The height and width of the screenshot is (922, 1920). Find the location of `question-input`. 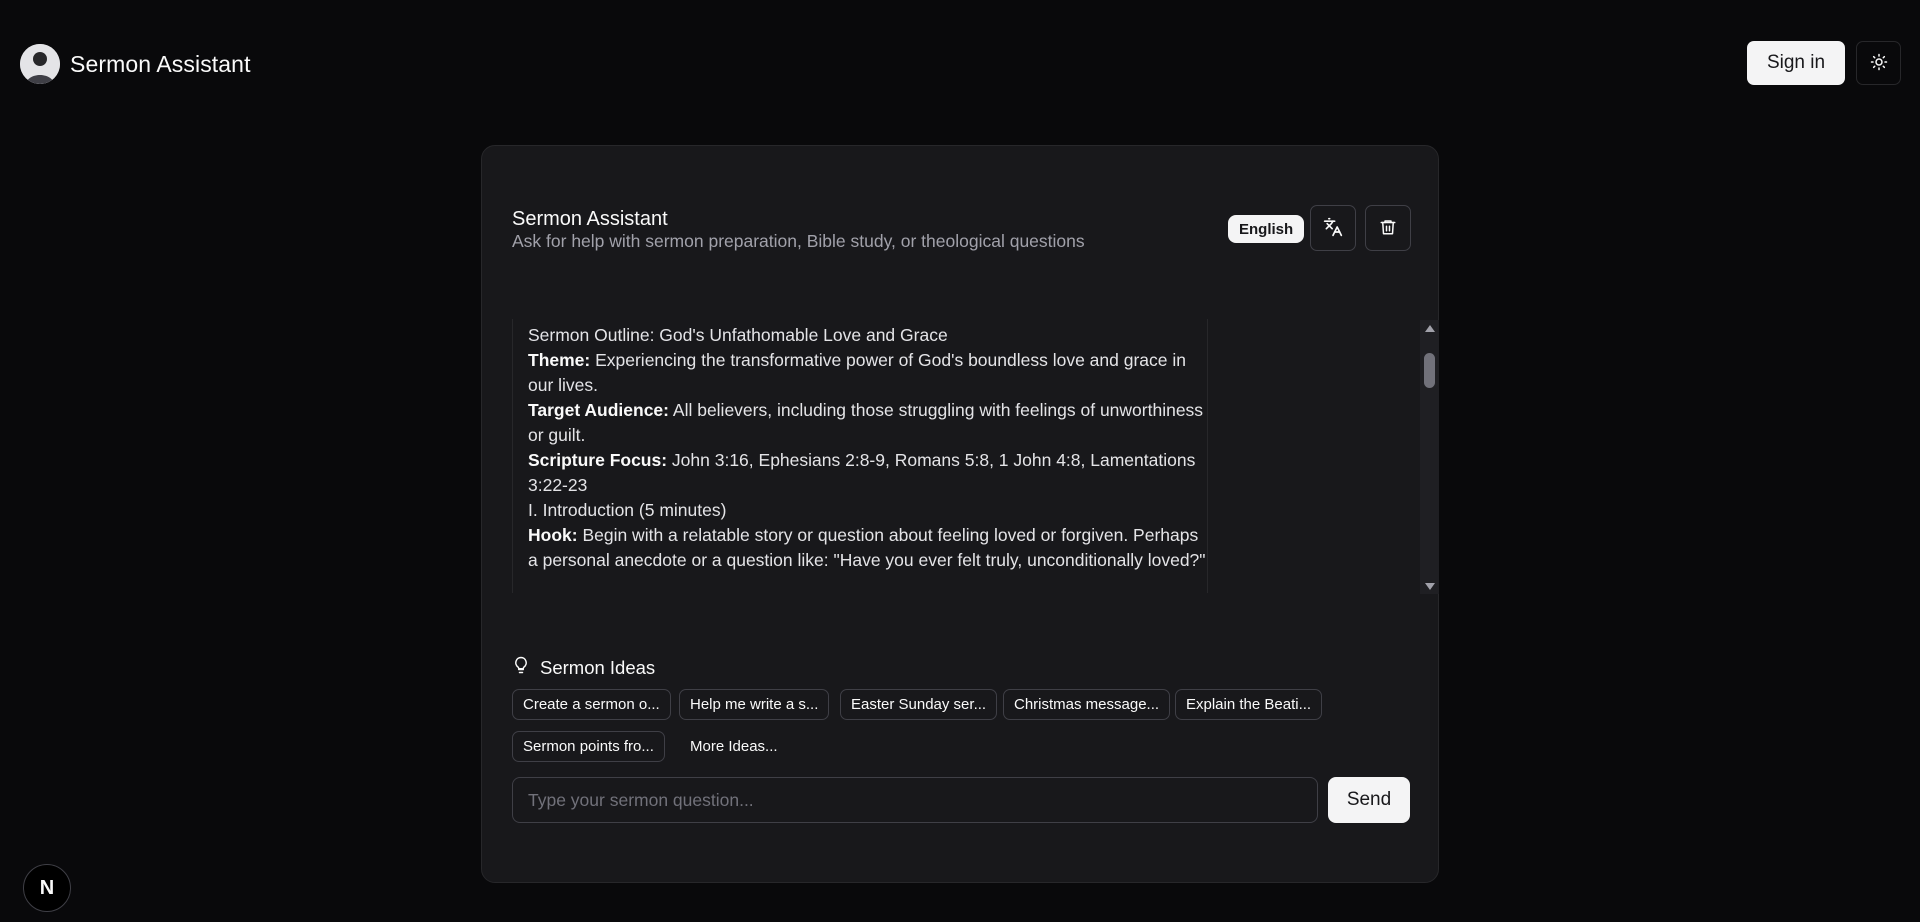

question-input is located at coordinates (915, 800).